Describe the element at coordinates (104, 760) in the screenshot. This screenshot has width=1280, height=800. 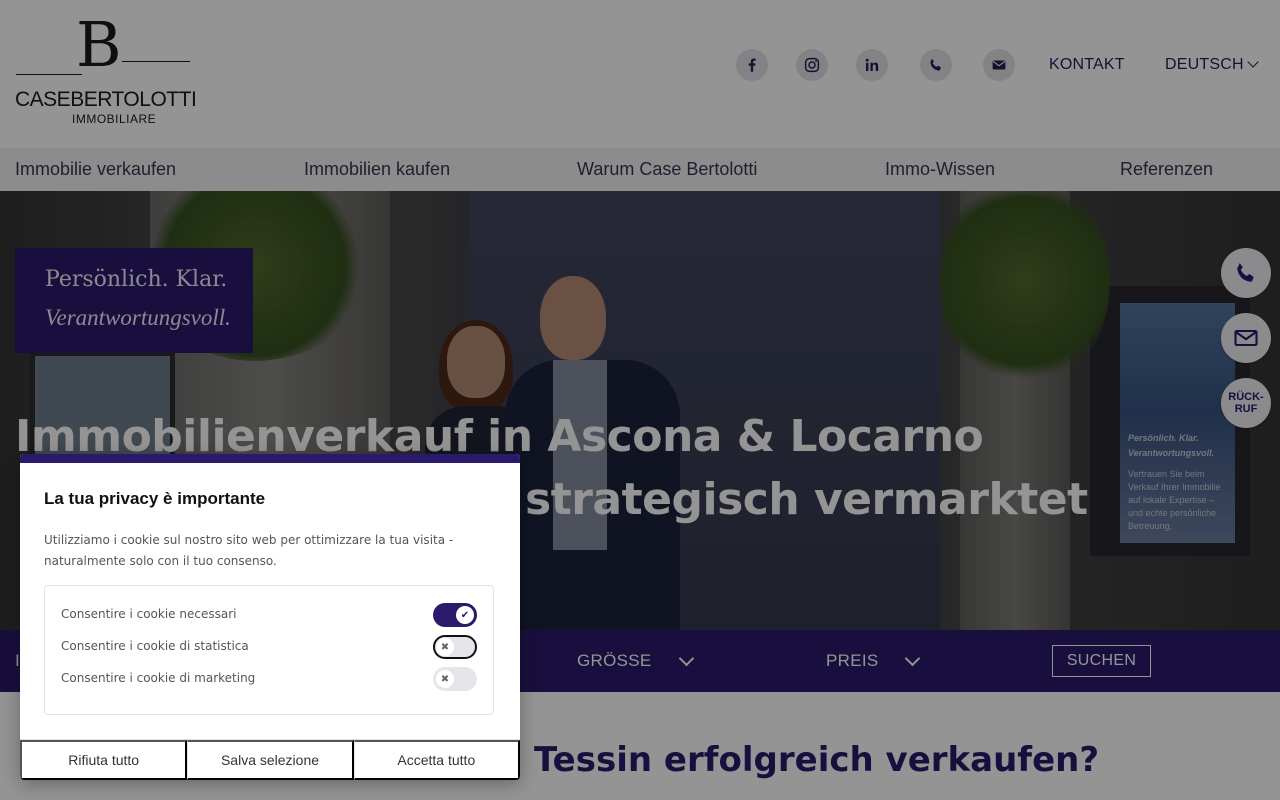
I see `reject-all-button: Rifiuta tutto` at that location.